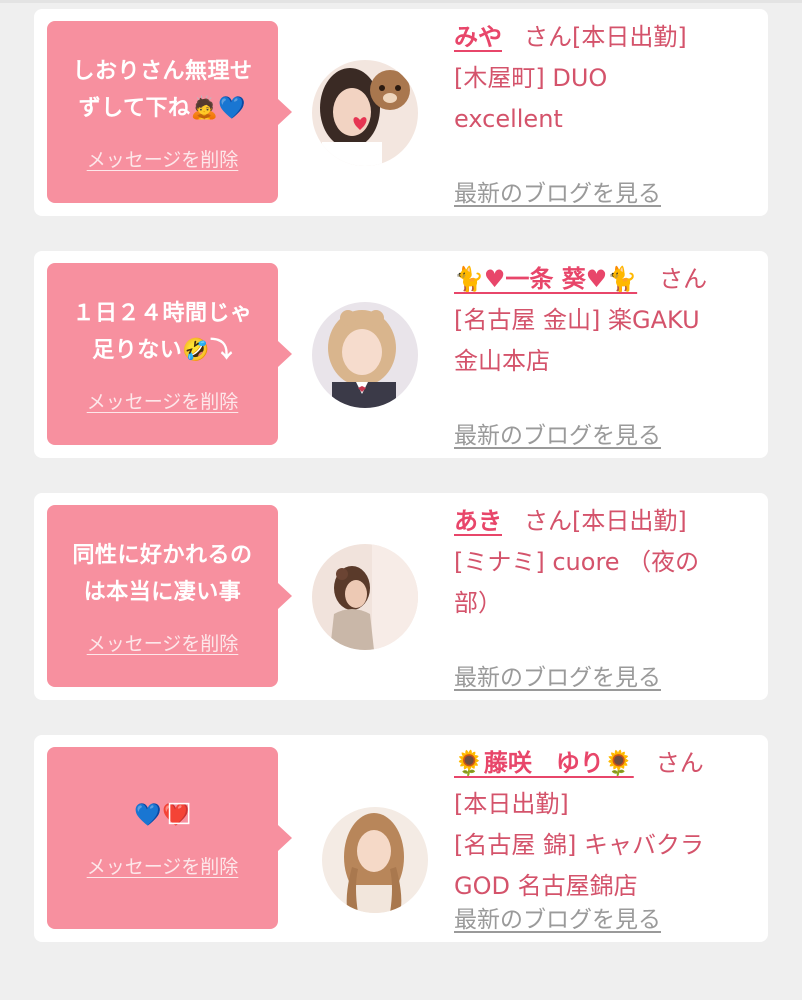 The width and height of the screenshot is (802, 1000). What do you see at coordinates (478, 603) in the screenshot?
I see `shop-line: 部）` at bounding box center [478, 603].